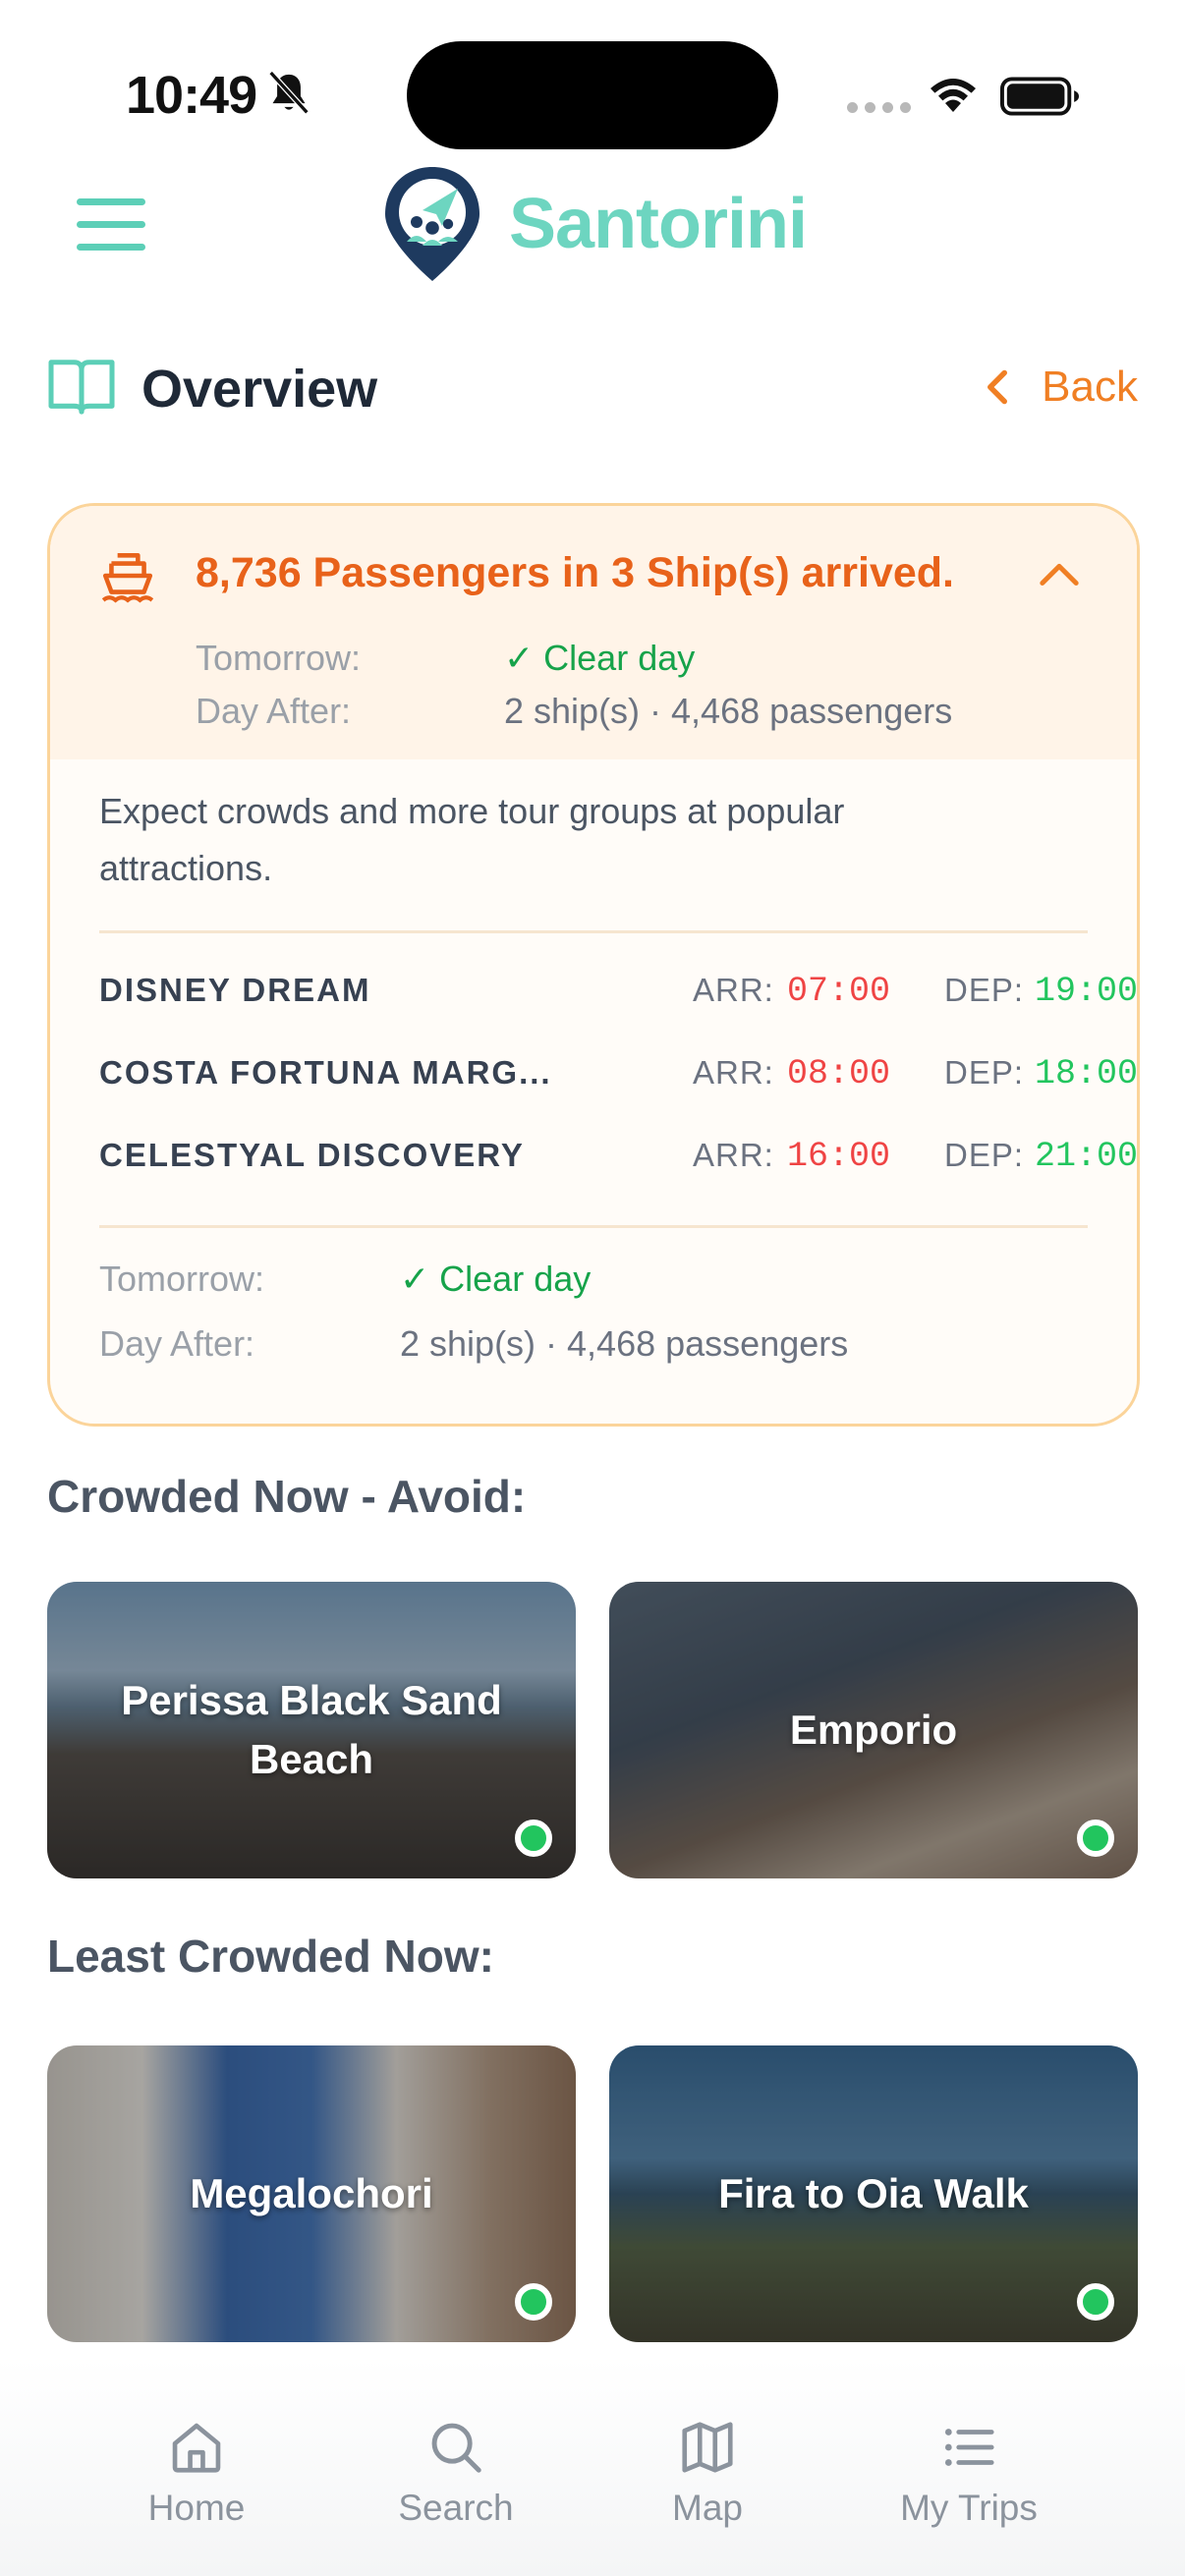 The height and width of the screenshot is (2576, 1185). I want to click on tab-home: Home, so click(197, 2473).